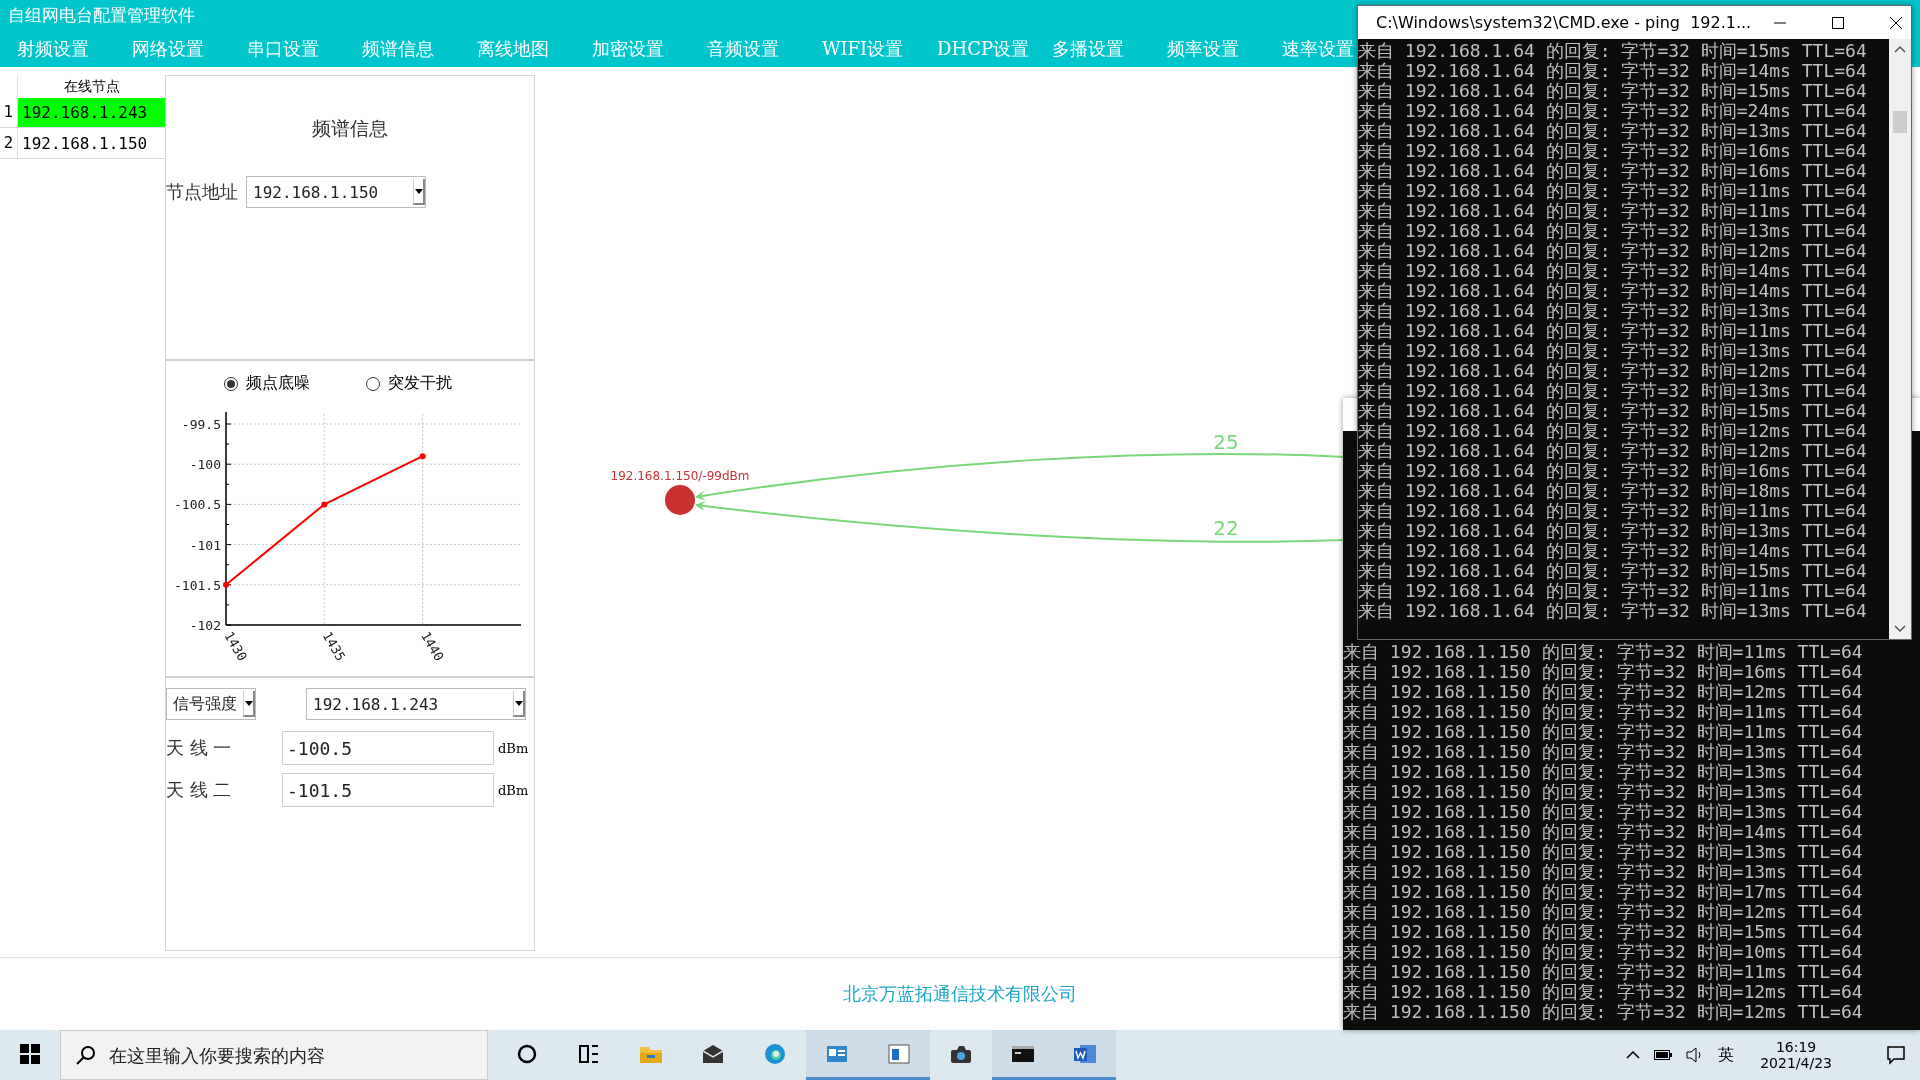  Describe the element at coordinates (197, 505) in the screenshot. I see `axis-tick-label: -100.5` at that location.